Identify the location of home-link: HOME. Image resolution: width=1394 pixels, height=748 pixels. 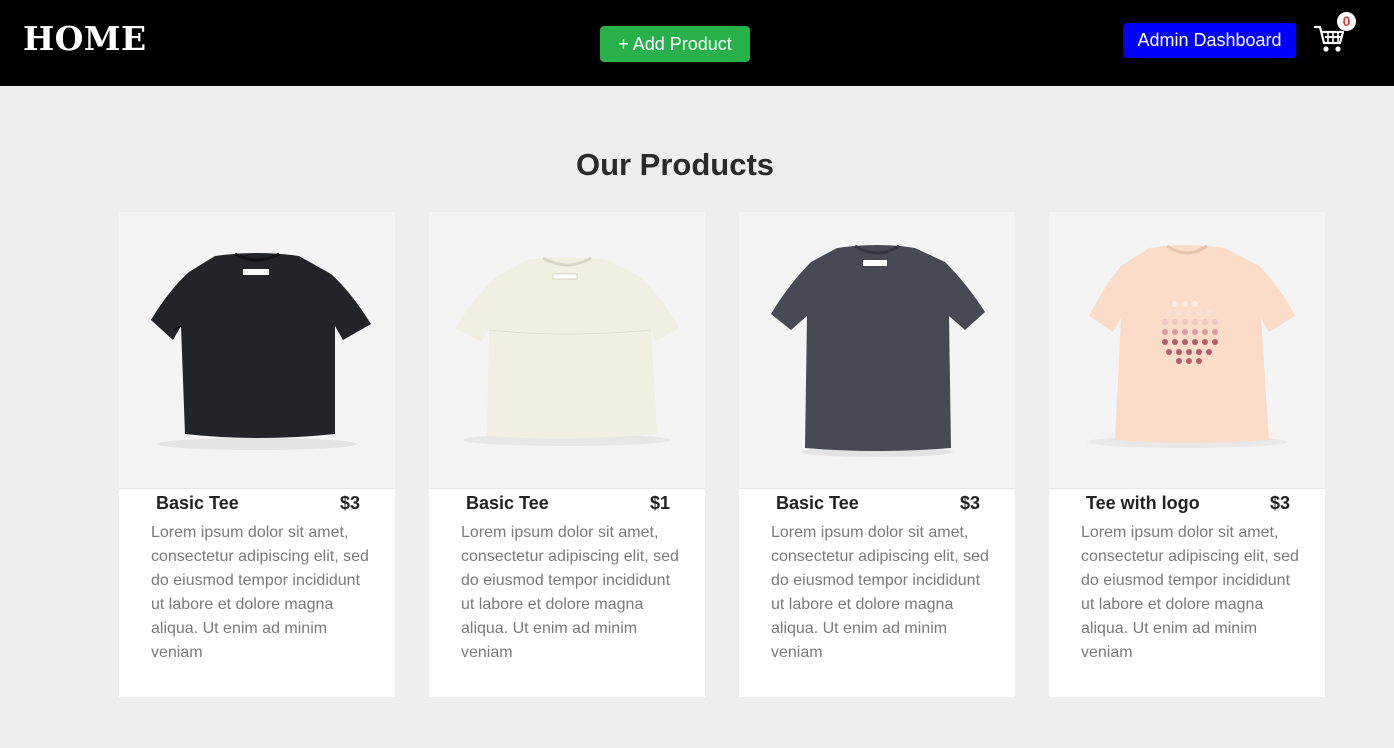
(85, 39).